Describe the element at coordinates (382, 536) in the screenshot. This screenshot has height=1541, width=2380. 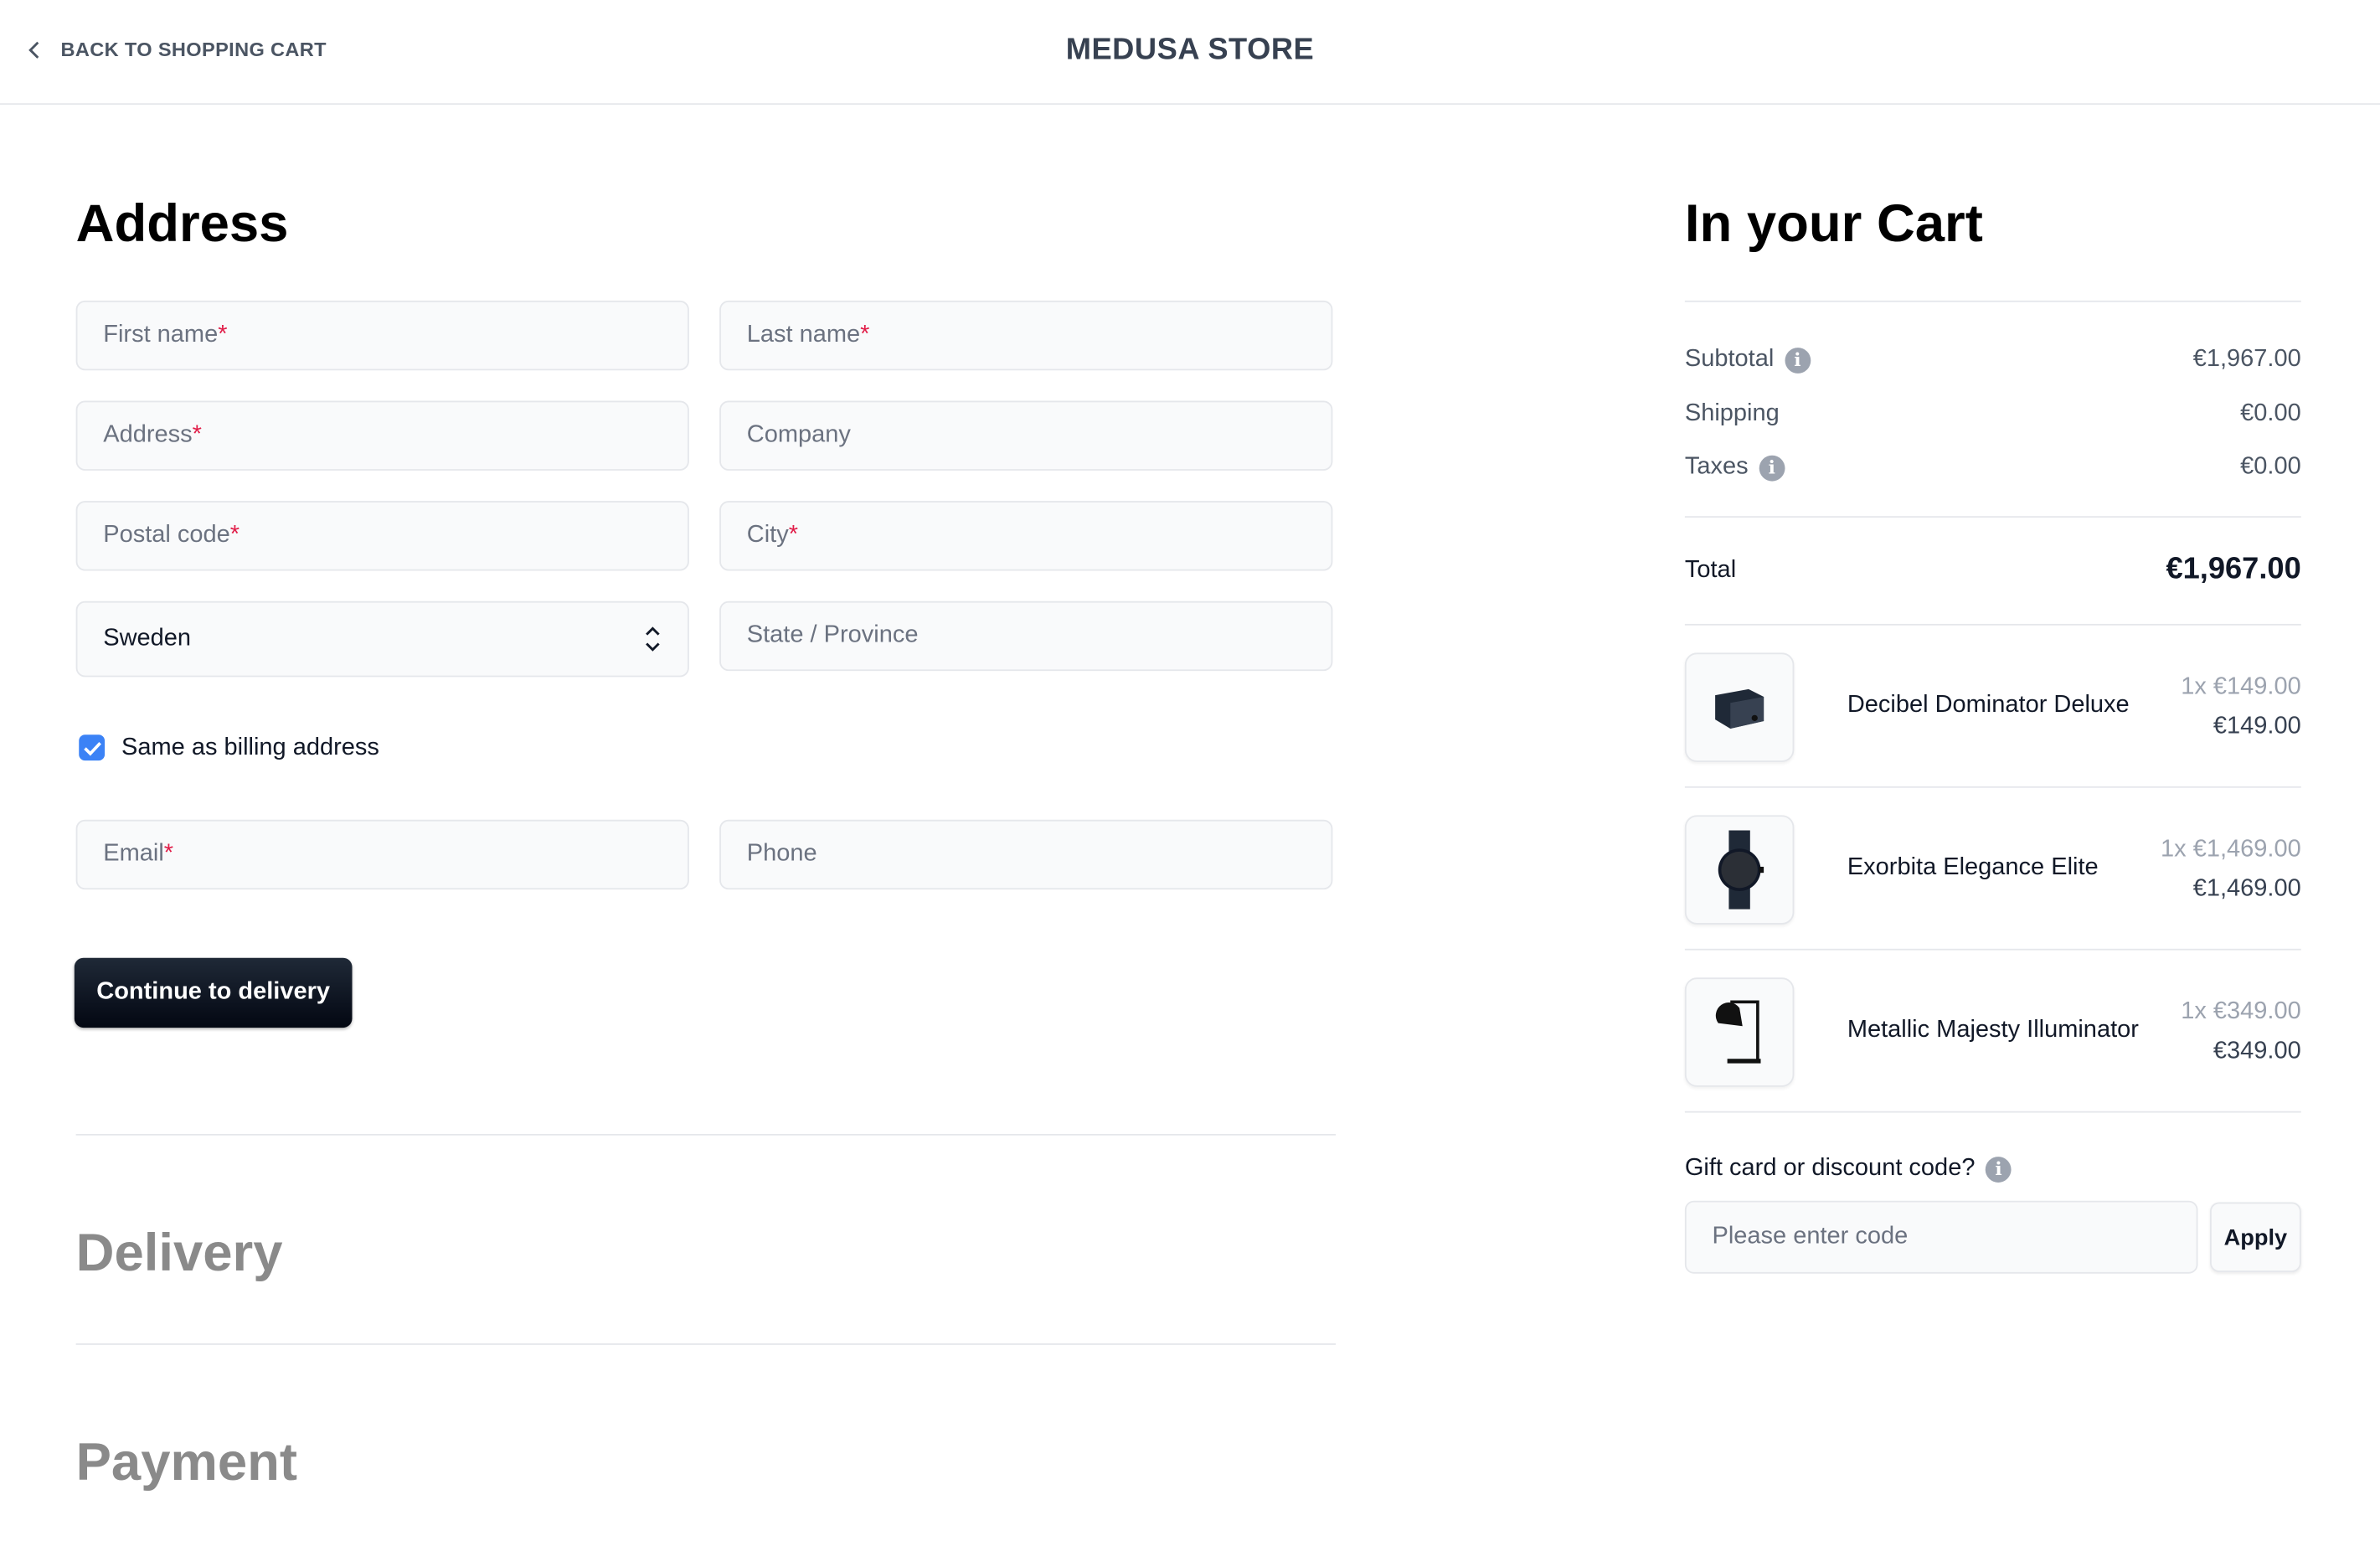
I see `postal-code-input: Postal code *` at that location.